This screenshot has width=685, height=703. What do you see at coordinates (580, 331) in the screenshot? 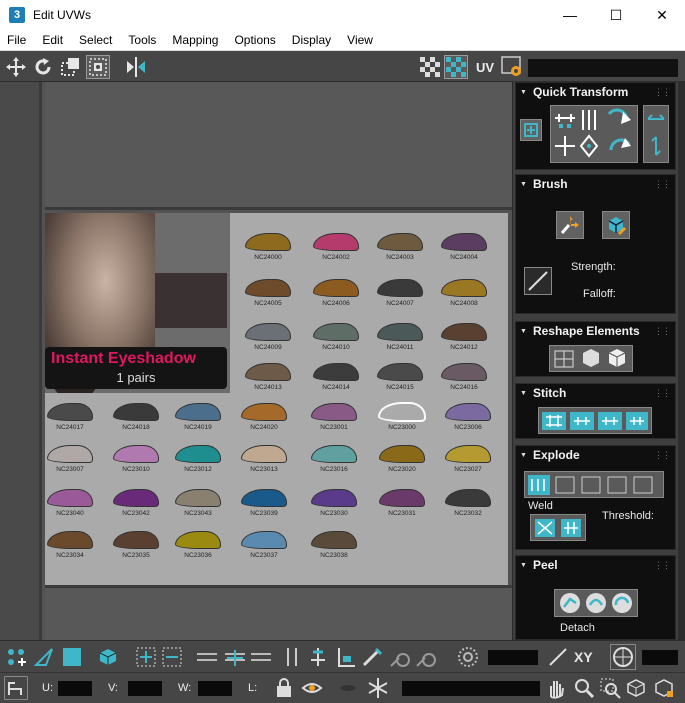
I see `reshape-header: ▼ Reshape Elements` at bounding box center [580, 331].